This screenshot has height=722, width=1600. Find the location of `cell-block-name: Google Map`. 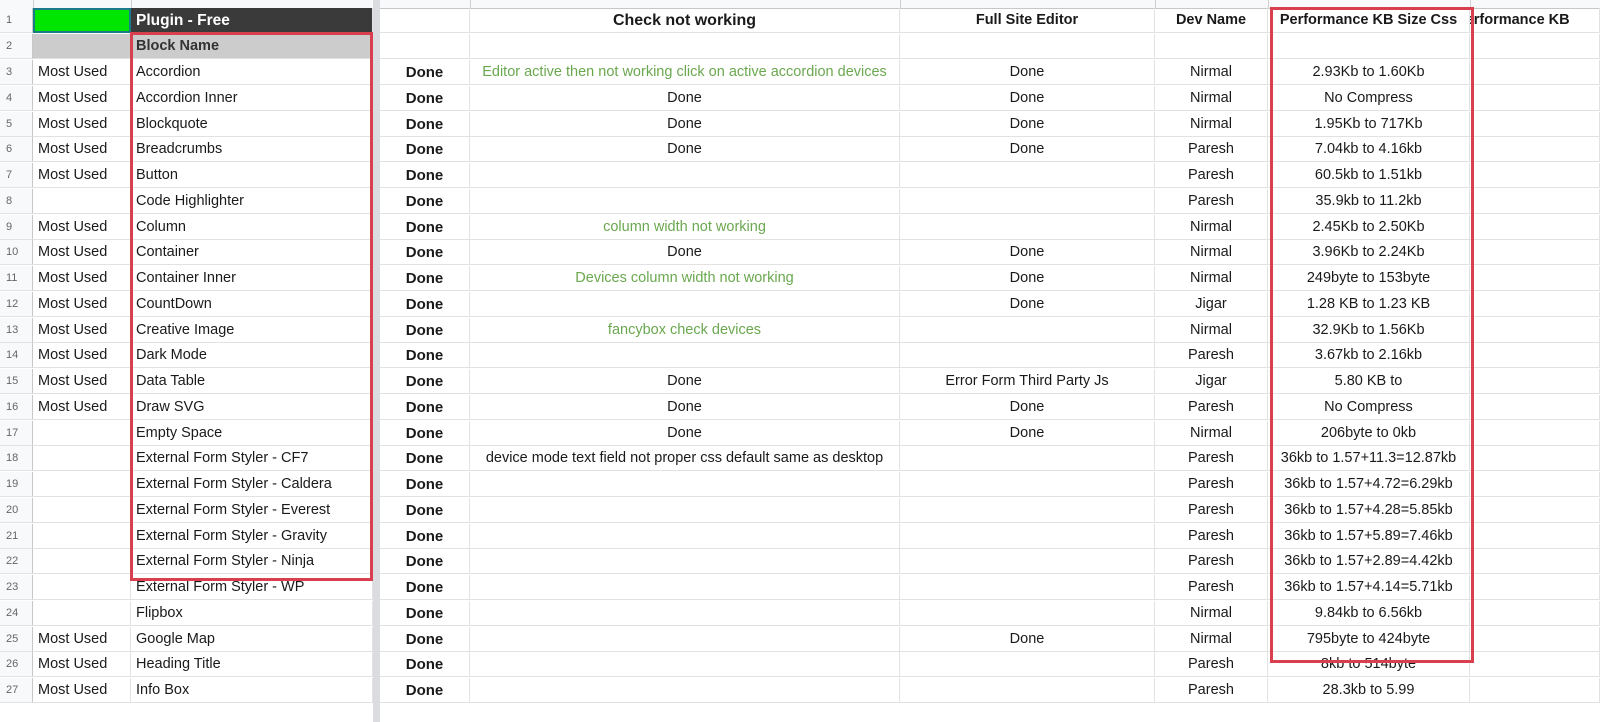

cell-block-name: Google Map is located at coordinates (252, 639).